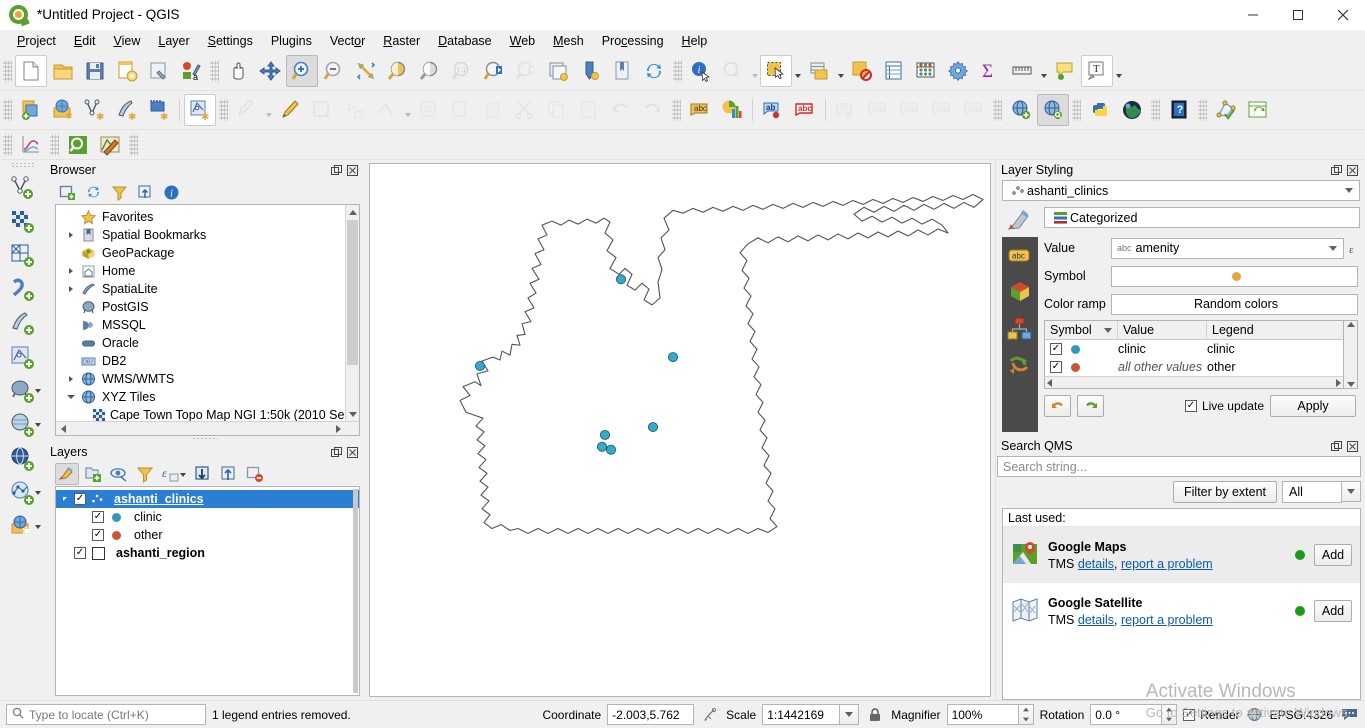 The width and height of the screenshot is (1365, 728). What do you see at coordinates (23, 222) in the screenshot?
I see `new-raster-layer-button` at bounding box center [23, 222].